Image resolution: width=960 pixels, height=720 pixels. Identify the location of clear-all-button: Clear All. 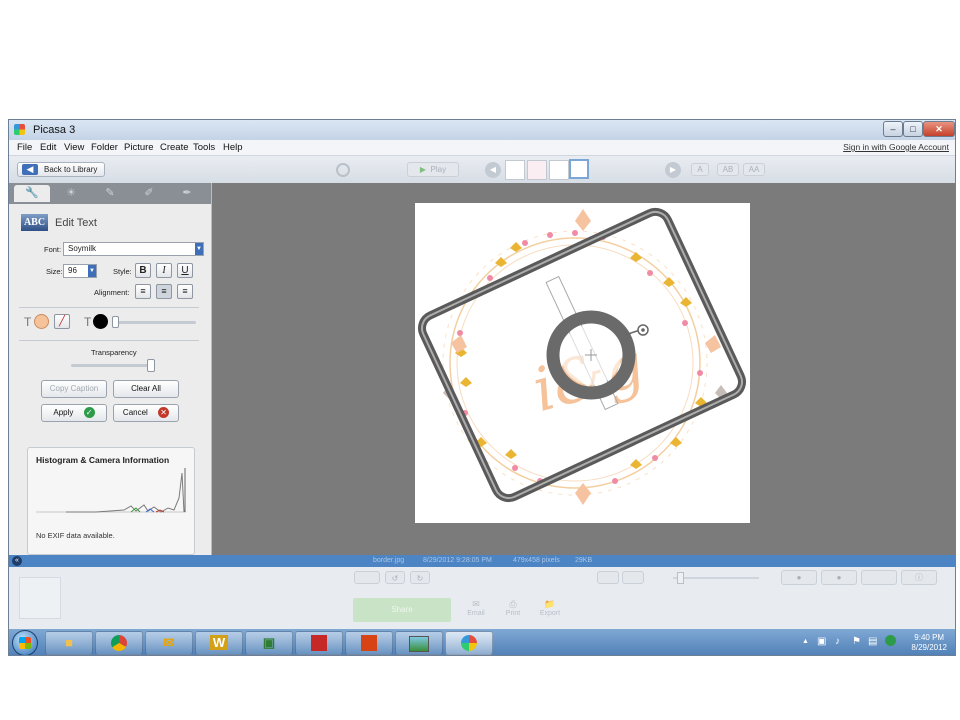
(146, 389).